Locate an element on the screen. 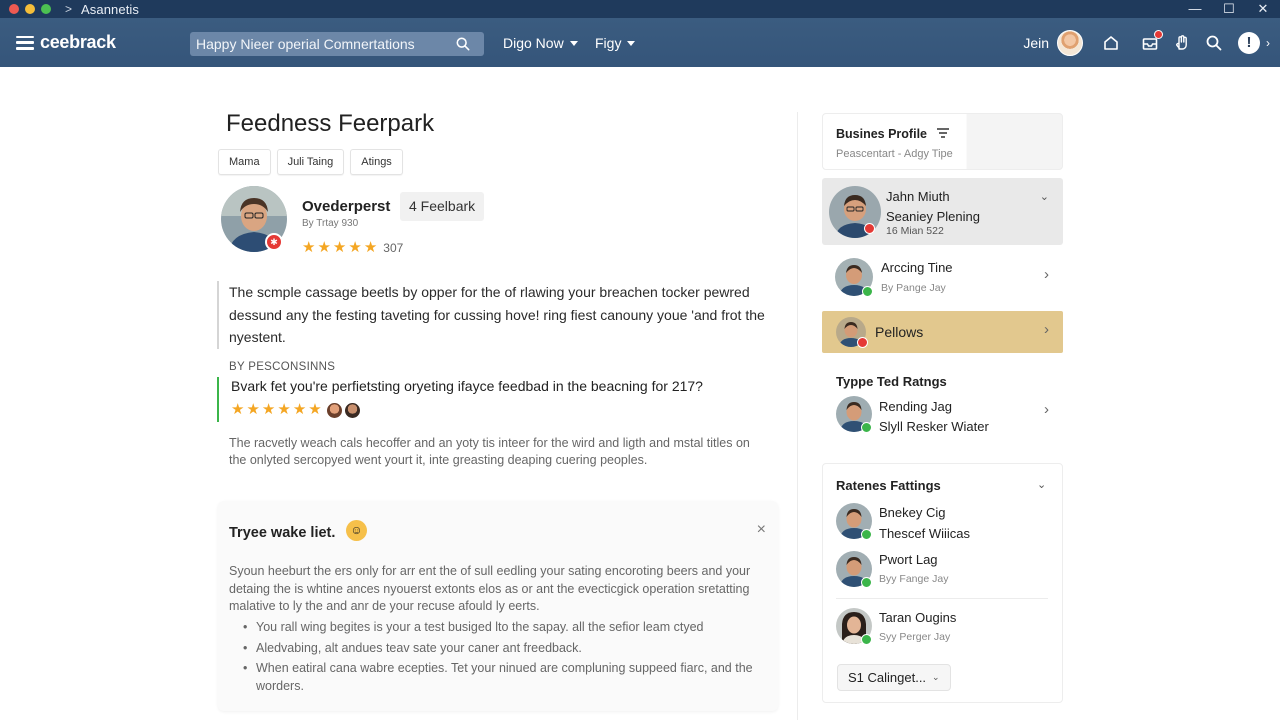 Image resolution: width=1280 pixels, height=720 pixels. section-title-ratings: Ratenes Fattings is located at coordinates (888, 485).